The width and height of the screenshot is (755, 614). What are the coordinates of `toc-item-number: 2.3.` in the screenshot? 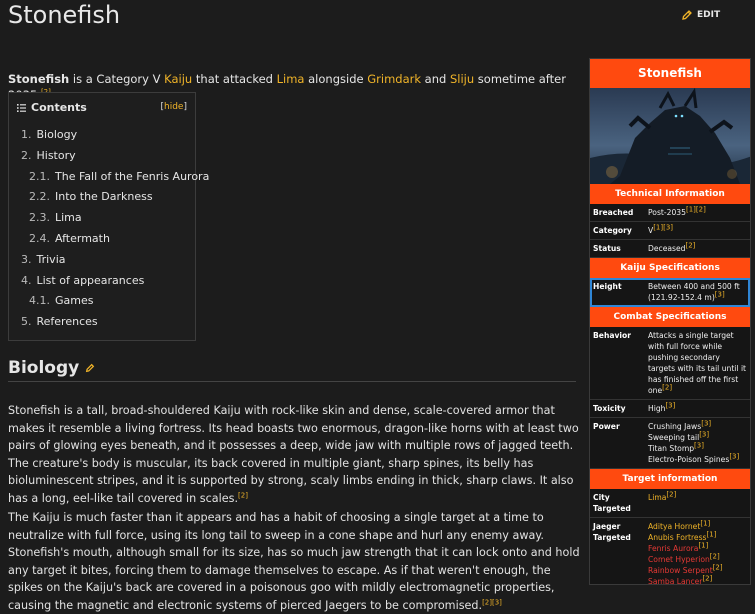 It's located at (39, 218).